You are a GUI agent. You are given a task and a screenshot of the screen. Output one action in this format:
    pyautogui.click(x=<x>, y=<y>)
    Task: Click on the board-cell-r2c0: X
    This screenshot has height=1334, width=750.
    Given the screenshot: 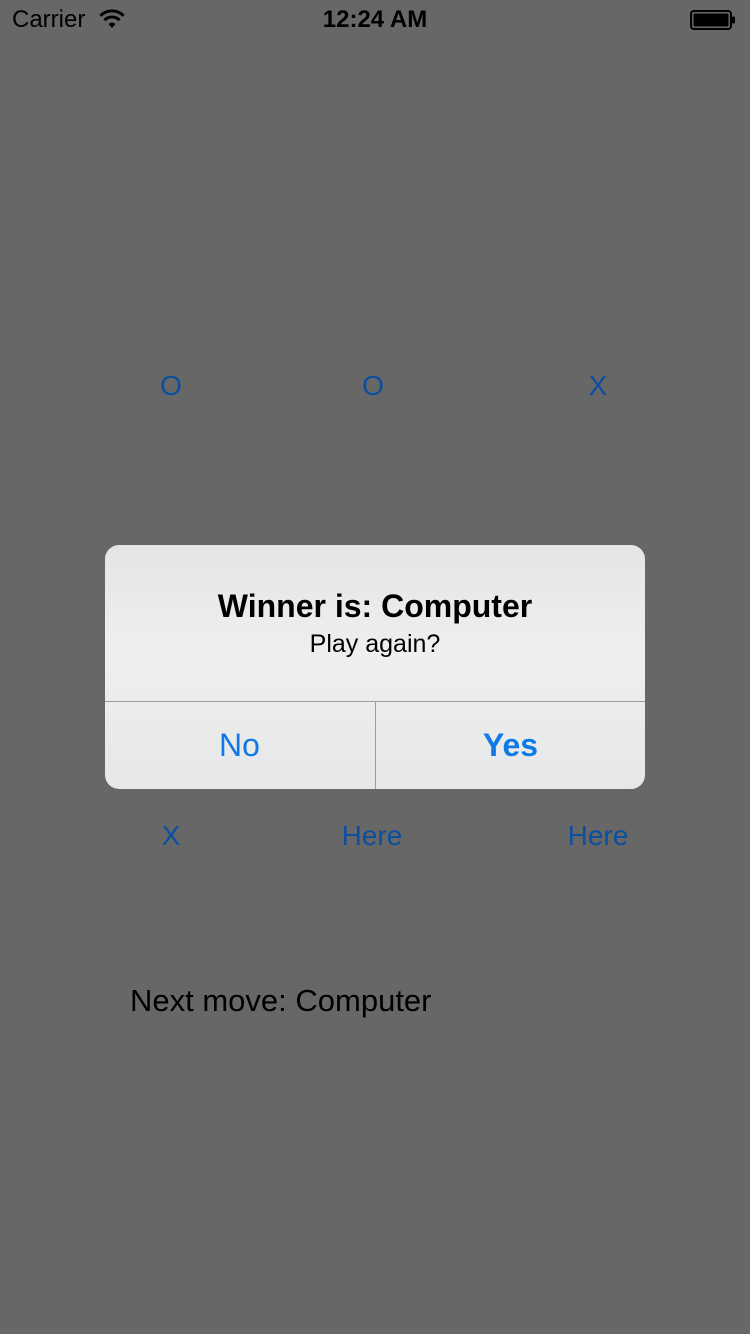 What is the action you would take?
    pyautogui.click(x=171, y=836)
    